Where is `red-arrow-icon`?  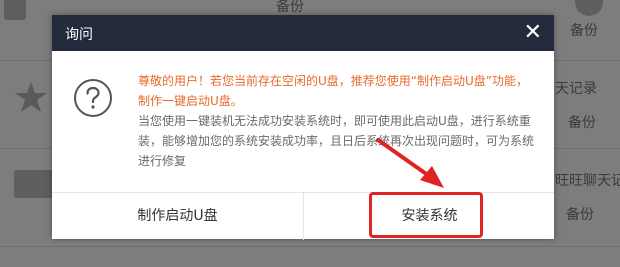
red-arrow-icon is located at coordinates (410, 163).